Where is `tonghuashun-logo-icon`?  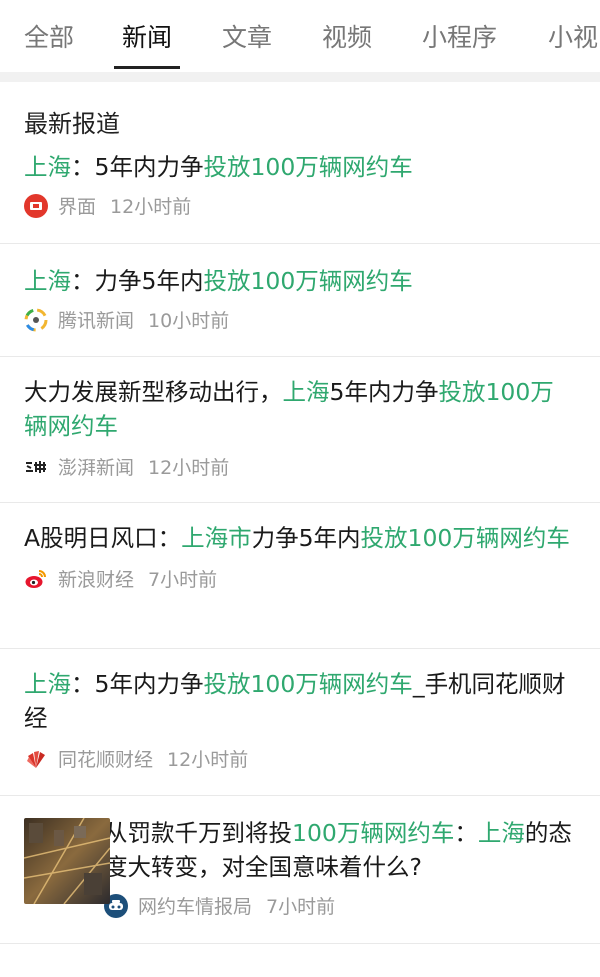
tonghuashun-logo-icon is located at coordinates (36, 759).